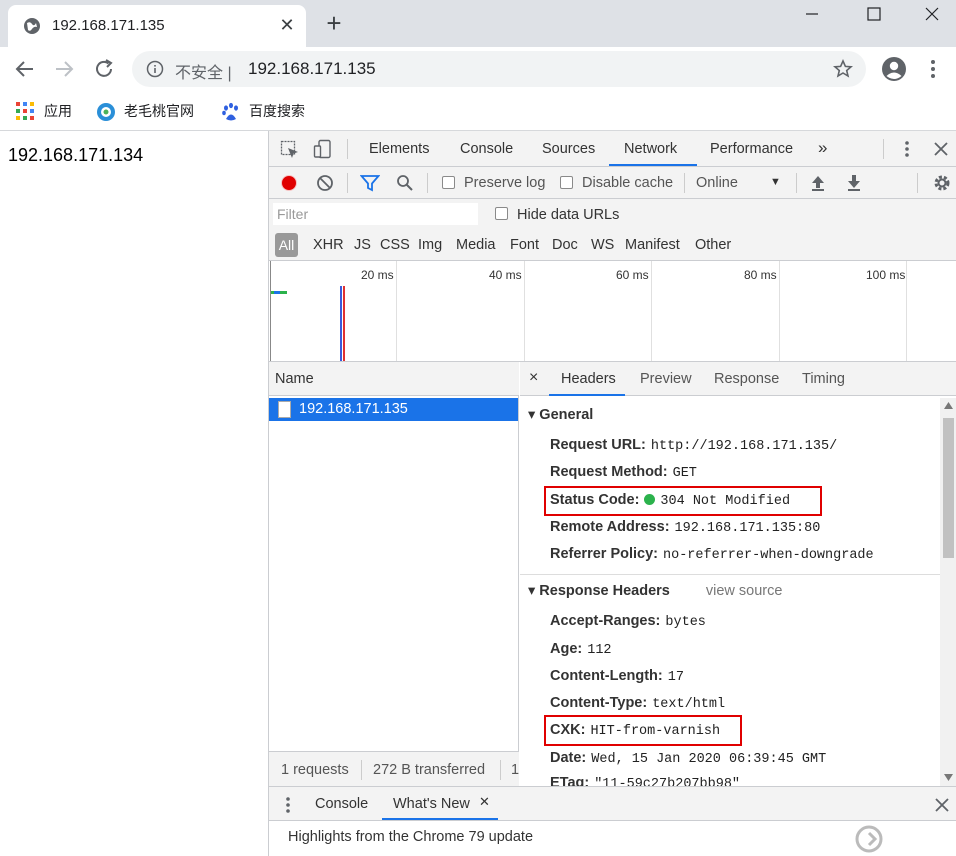 The width and height of the screenshot is (956, 856). Describe the element at coordinates (533, 378) in the screenshot. I see `close-details-icon: ×` at that location.